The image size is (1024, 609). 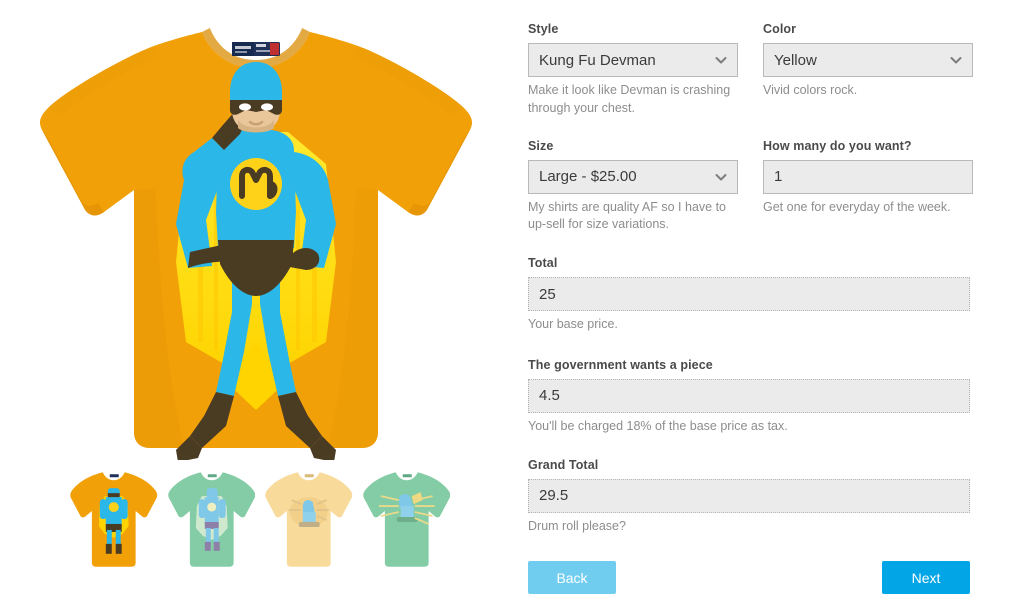 I want to click on total-output: 25, so click(x=749, y=294).